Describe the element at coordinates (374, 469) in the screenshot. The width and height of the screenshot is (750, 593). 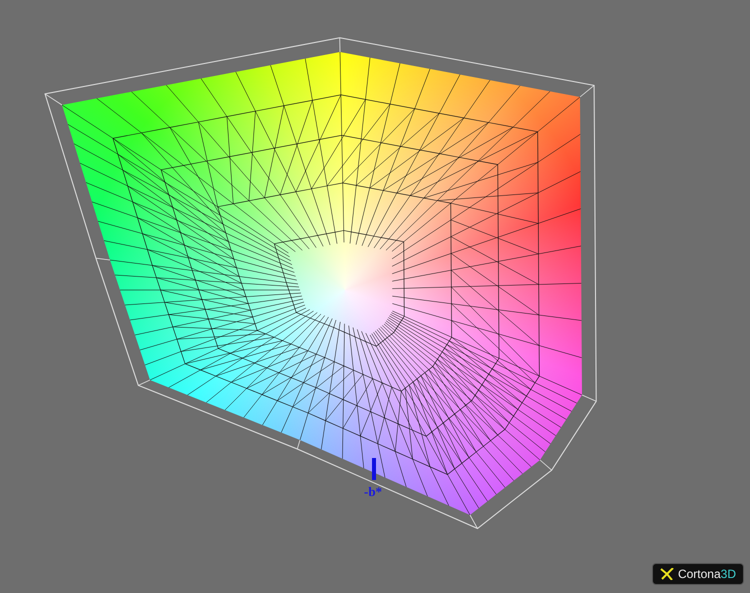
I see `axis-marker` at that location.